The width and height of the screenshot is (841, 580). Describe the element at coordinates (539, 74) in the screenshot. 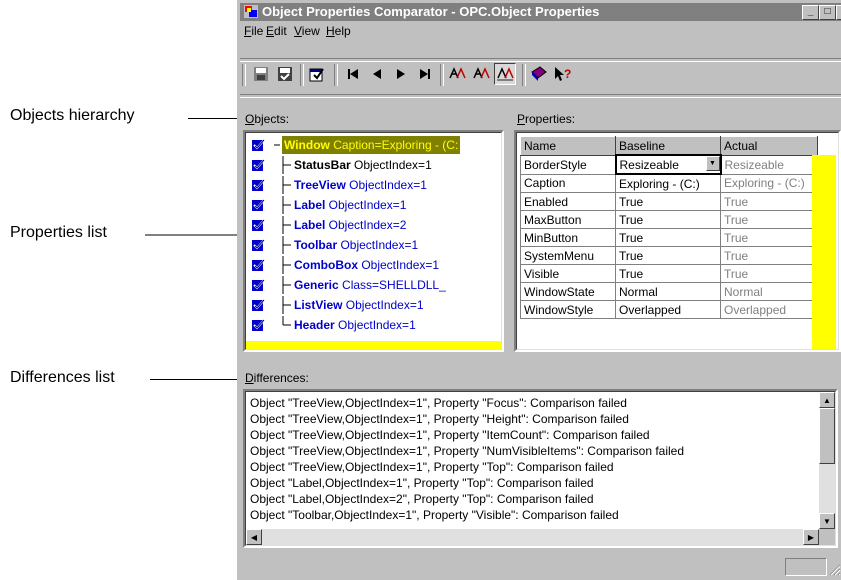

I see `book-icon` at that location.